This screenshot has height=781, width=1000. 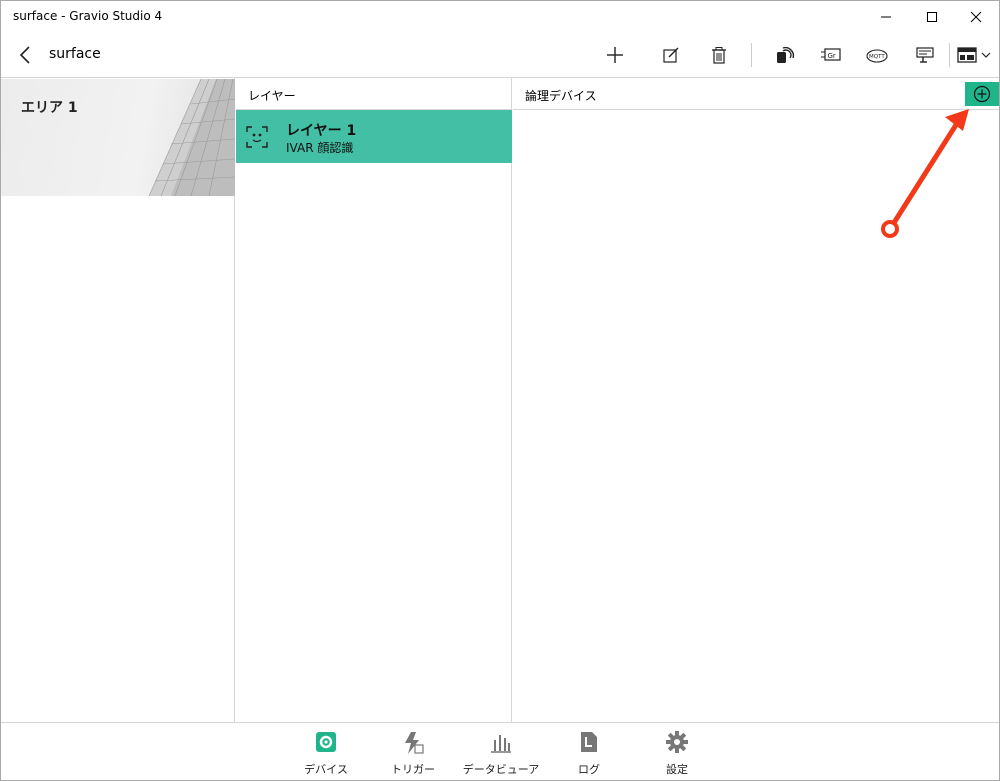 I want to click on edit-icon, so click(x=671, y=55).